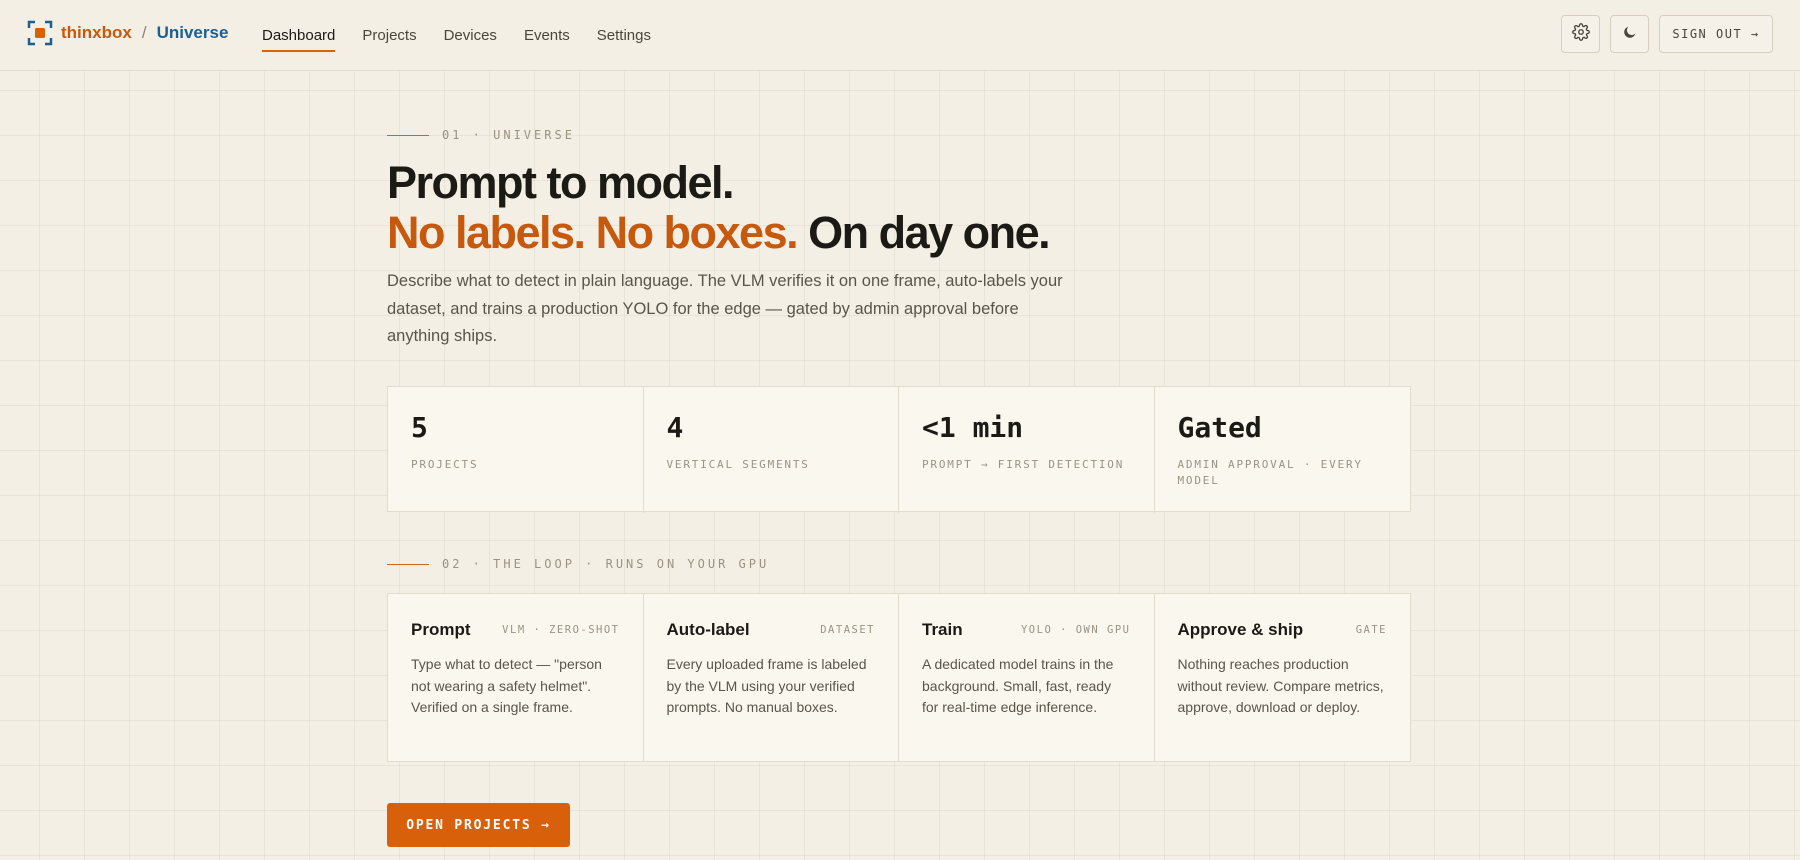  I want to click on nav-item-projects: Projects, so click(389, 35).